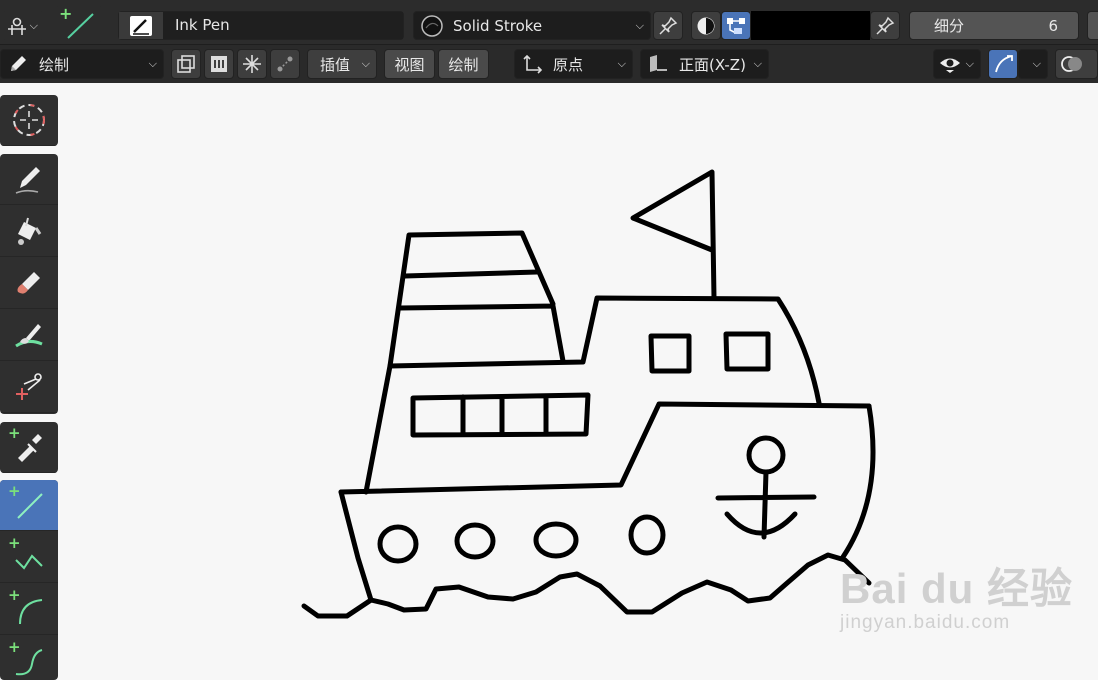 Image resolution: width=1098 pixels, height=680 pixels. Describe the element at coordinates (29, 609) in the screenshot. I see `tool-arc: +` at that location.